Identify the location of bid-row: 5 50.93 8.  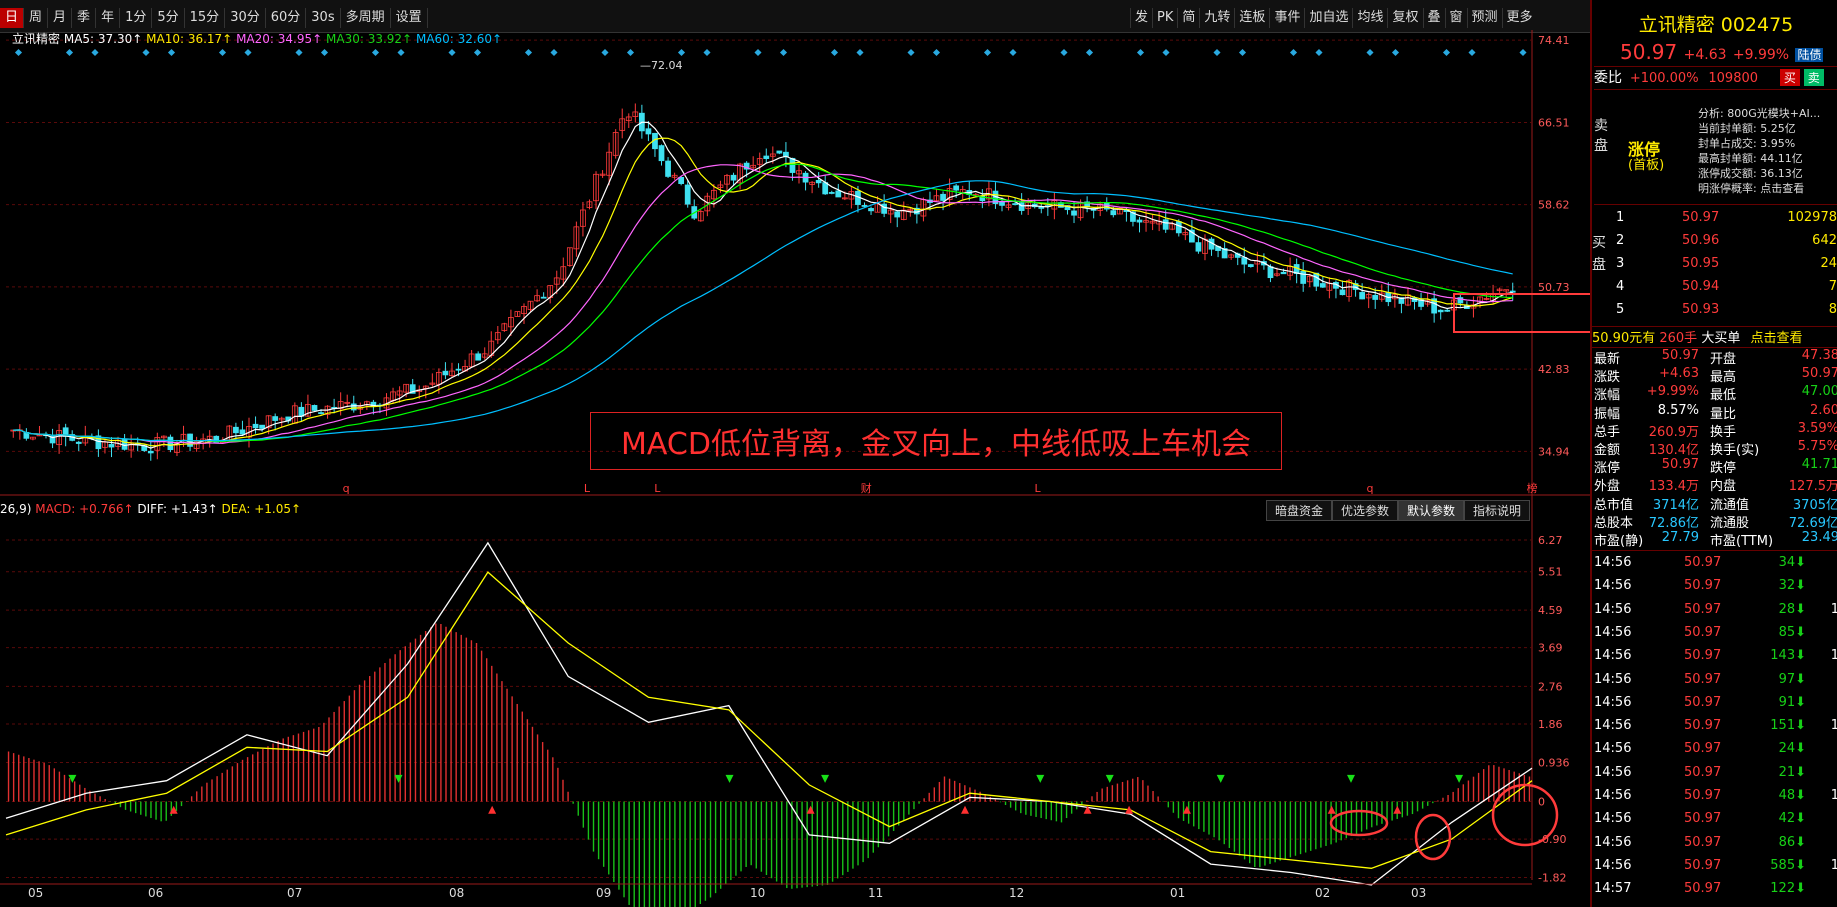
(1714, 312).